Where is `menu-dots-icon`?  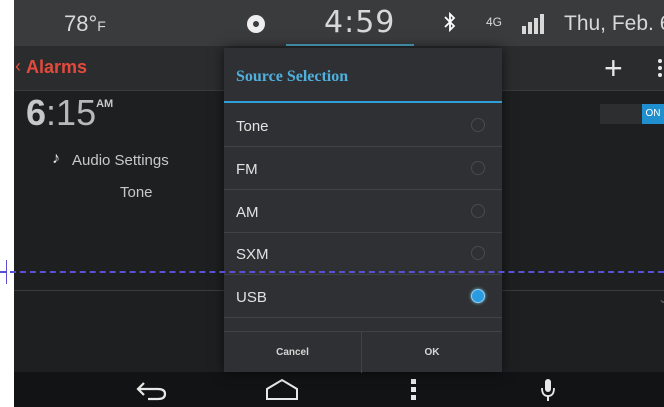
menu-dots-icon is located at coordinates (414, 390).